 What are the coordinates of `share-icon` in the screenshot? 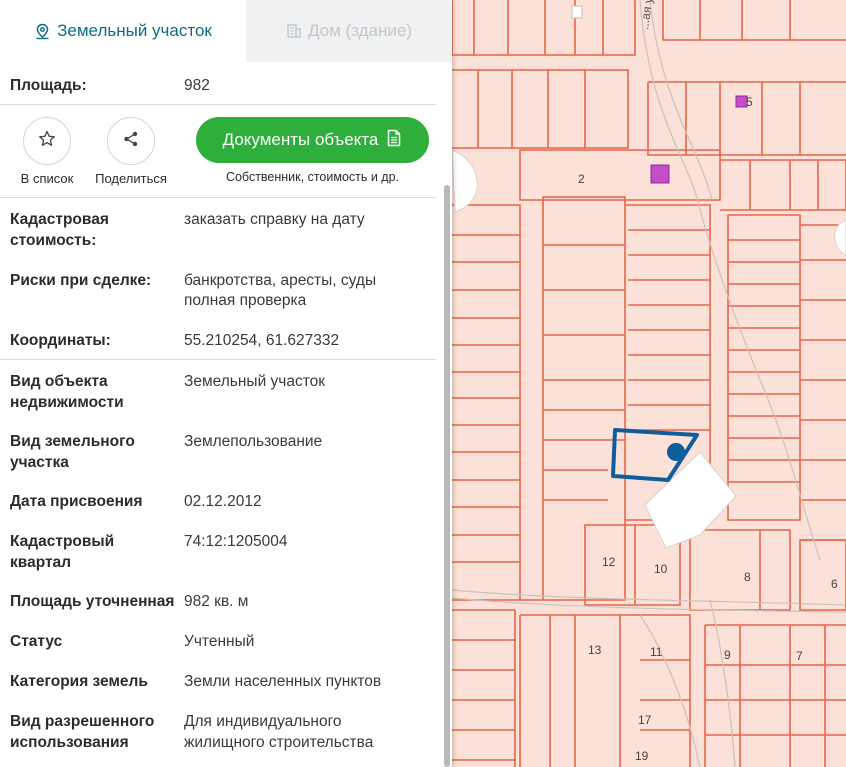 It's located at (131, 141).